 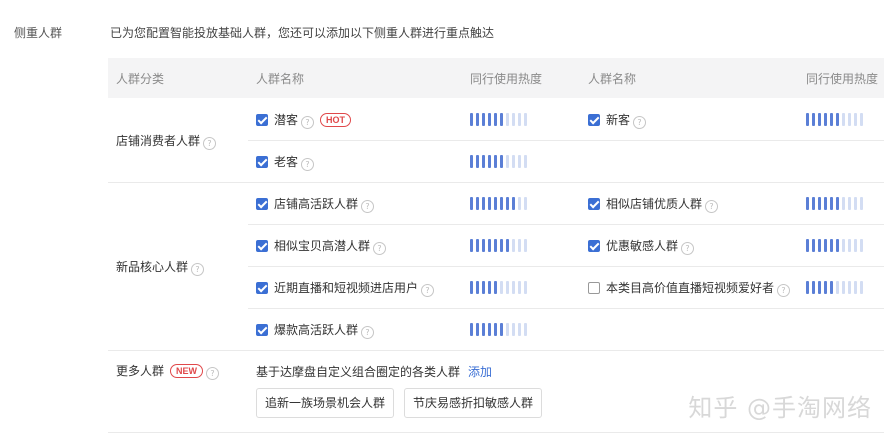 I want to click on audience-item: 店铺高活跃人群?, so click(x=315, y=204).